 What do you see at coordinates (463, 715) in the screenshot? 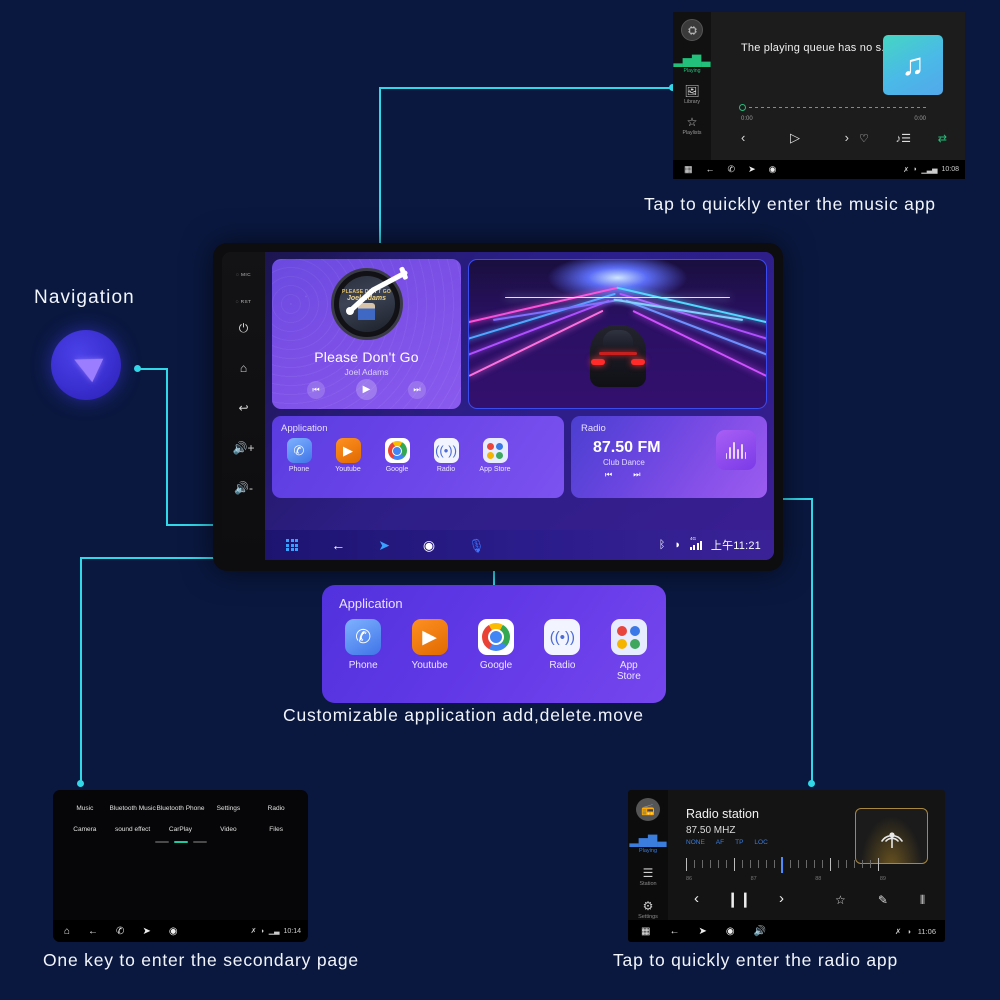
I see `caption-application: Customizable application add,delete.move` at bounding box center [463, 715].